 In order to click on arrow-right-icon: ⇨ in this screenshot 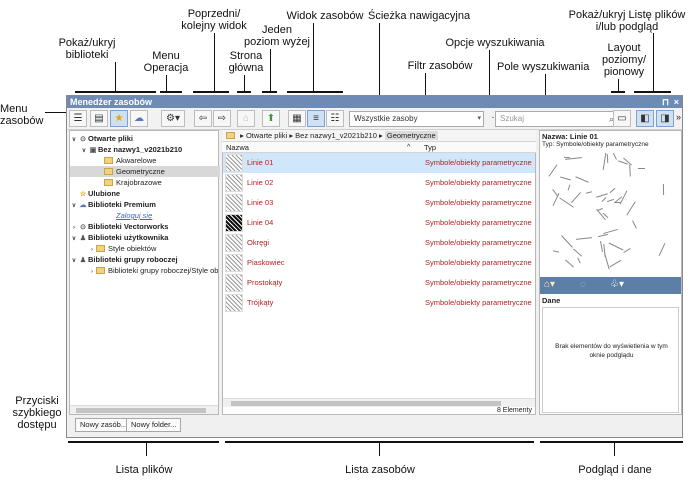, I will do `click(222, 118)`.